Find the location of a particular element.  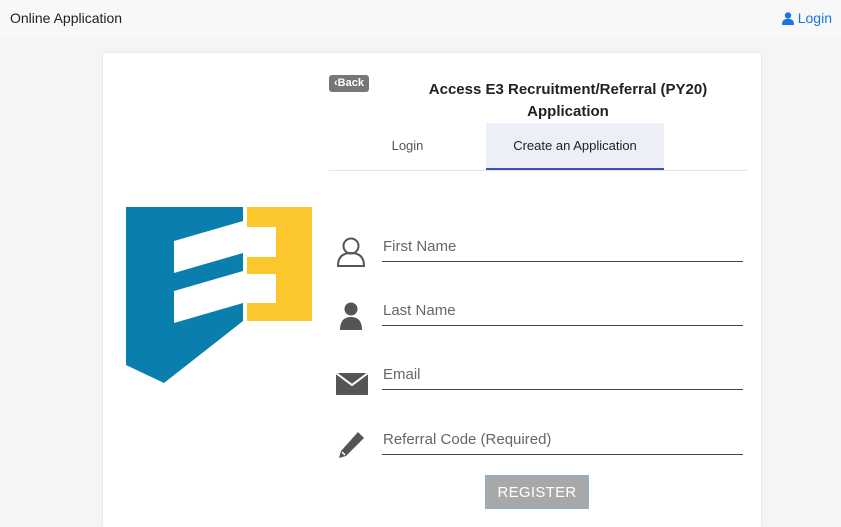

app-title: Online Application is located at coordinates (66, 18).